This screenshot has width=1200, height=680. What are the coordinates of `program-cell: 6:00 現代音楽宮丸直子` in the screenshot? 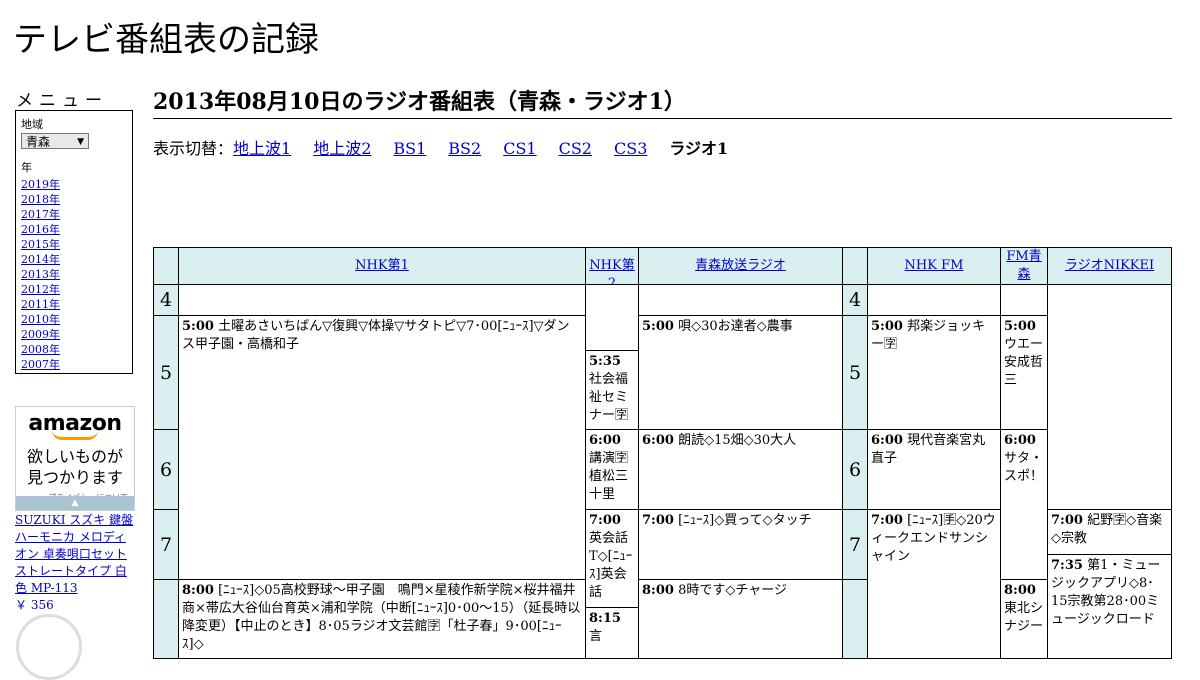 It's located at (934, 469).